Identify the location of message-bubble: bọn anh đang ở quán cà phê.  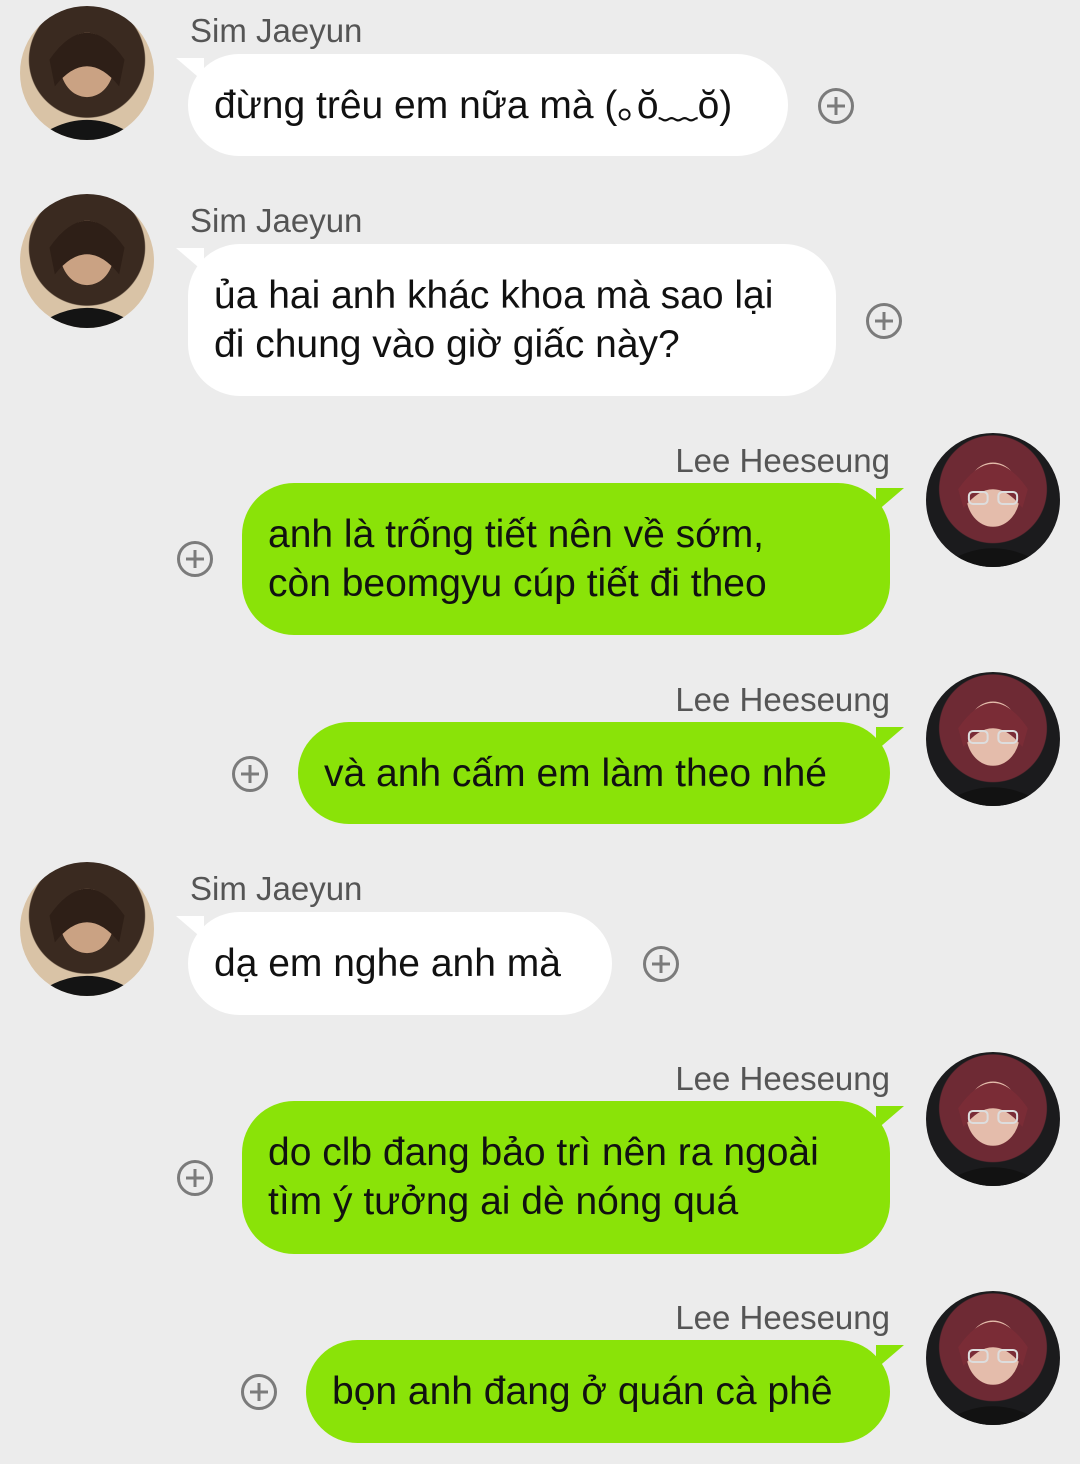
(598, 1391).